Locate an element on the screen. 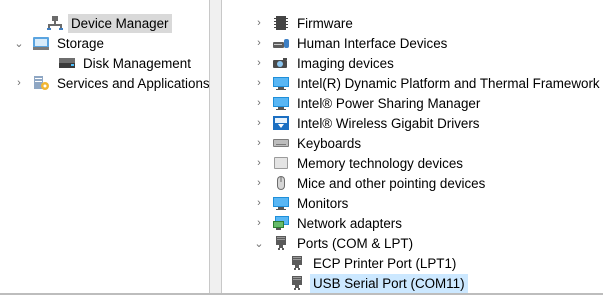 This screenshot has height=295, width=603. tree-item-storage: ⌄ Storage is located at coordinates (59, 43).